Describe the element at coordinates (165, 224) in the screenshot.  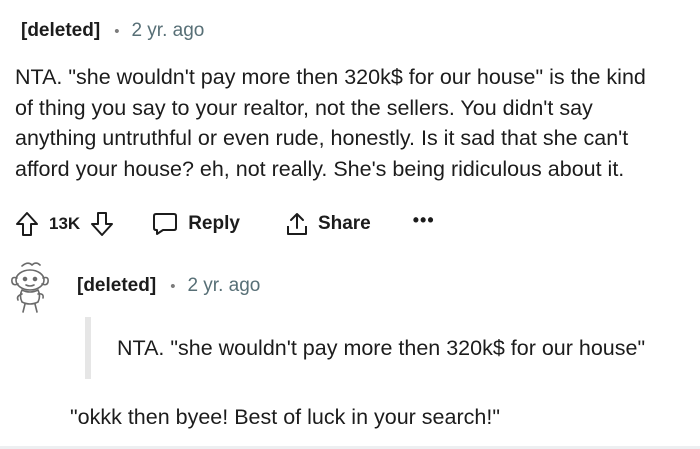
I see `speech-bubble-icon` at that location.